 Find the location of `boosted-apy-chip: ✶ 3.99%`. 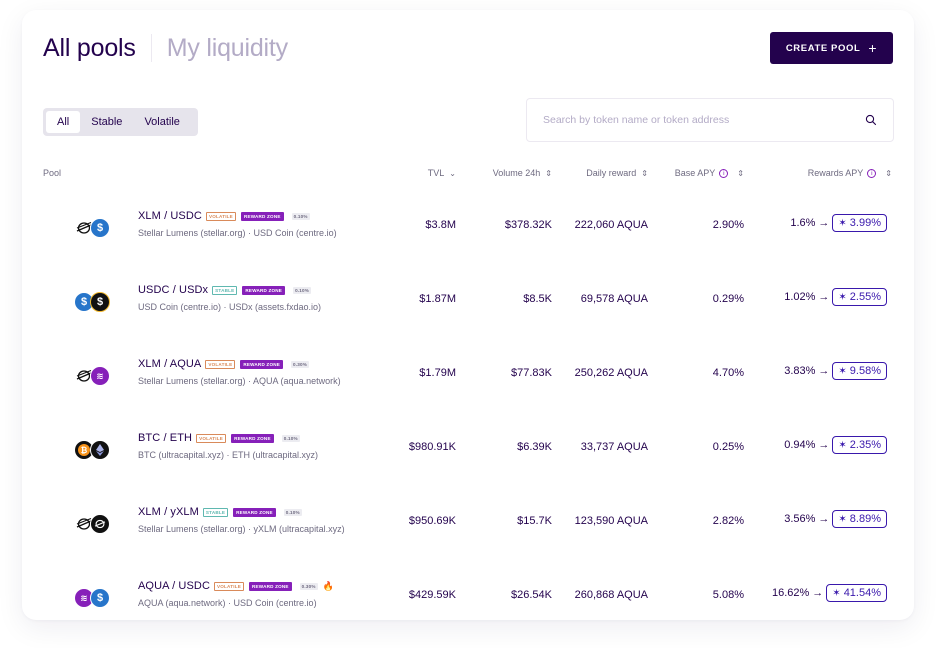

boosted-apy-chip: ✶ 3.99% is located at coordinates (859, 223).